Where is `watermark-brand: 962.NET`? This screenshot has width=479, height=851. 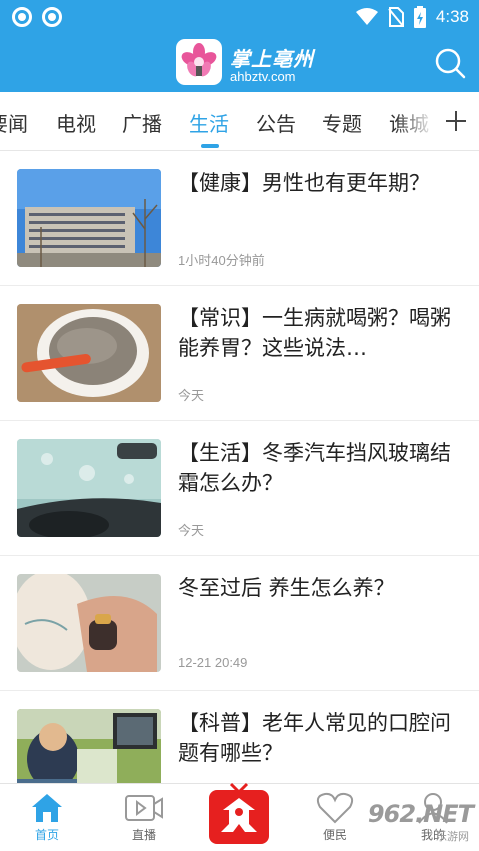
watermark-brand: 962.NET is located at coordinates (420, 814).